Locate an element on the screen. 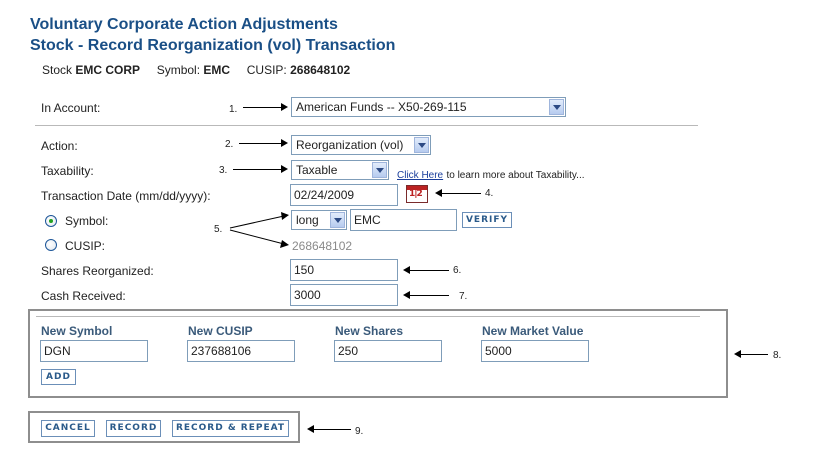  new-cusip-header: New CUSIP is located at coordinates (220, 331).